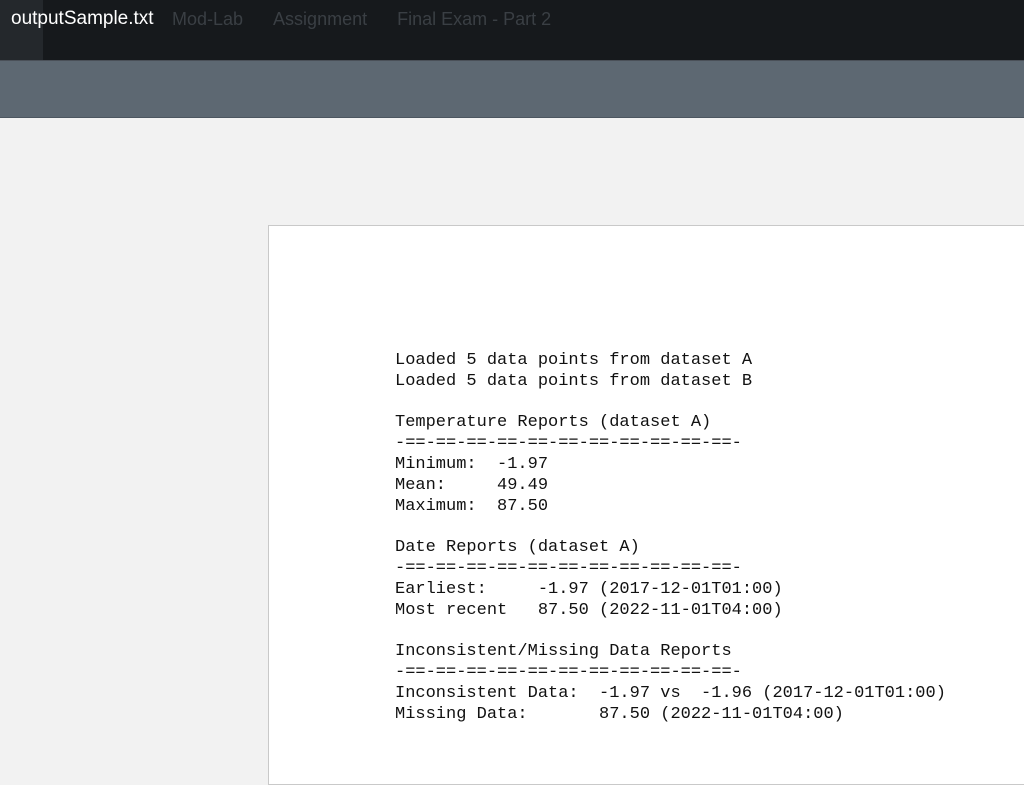 Image resolution: width=1024 pixels, height=785 pixels. I want to click on document-line: Missing Data: 87.50 (2022-11-01T04:00), so click(619, 714).